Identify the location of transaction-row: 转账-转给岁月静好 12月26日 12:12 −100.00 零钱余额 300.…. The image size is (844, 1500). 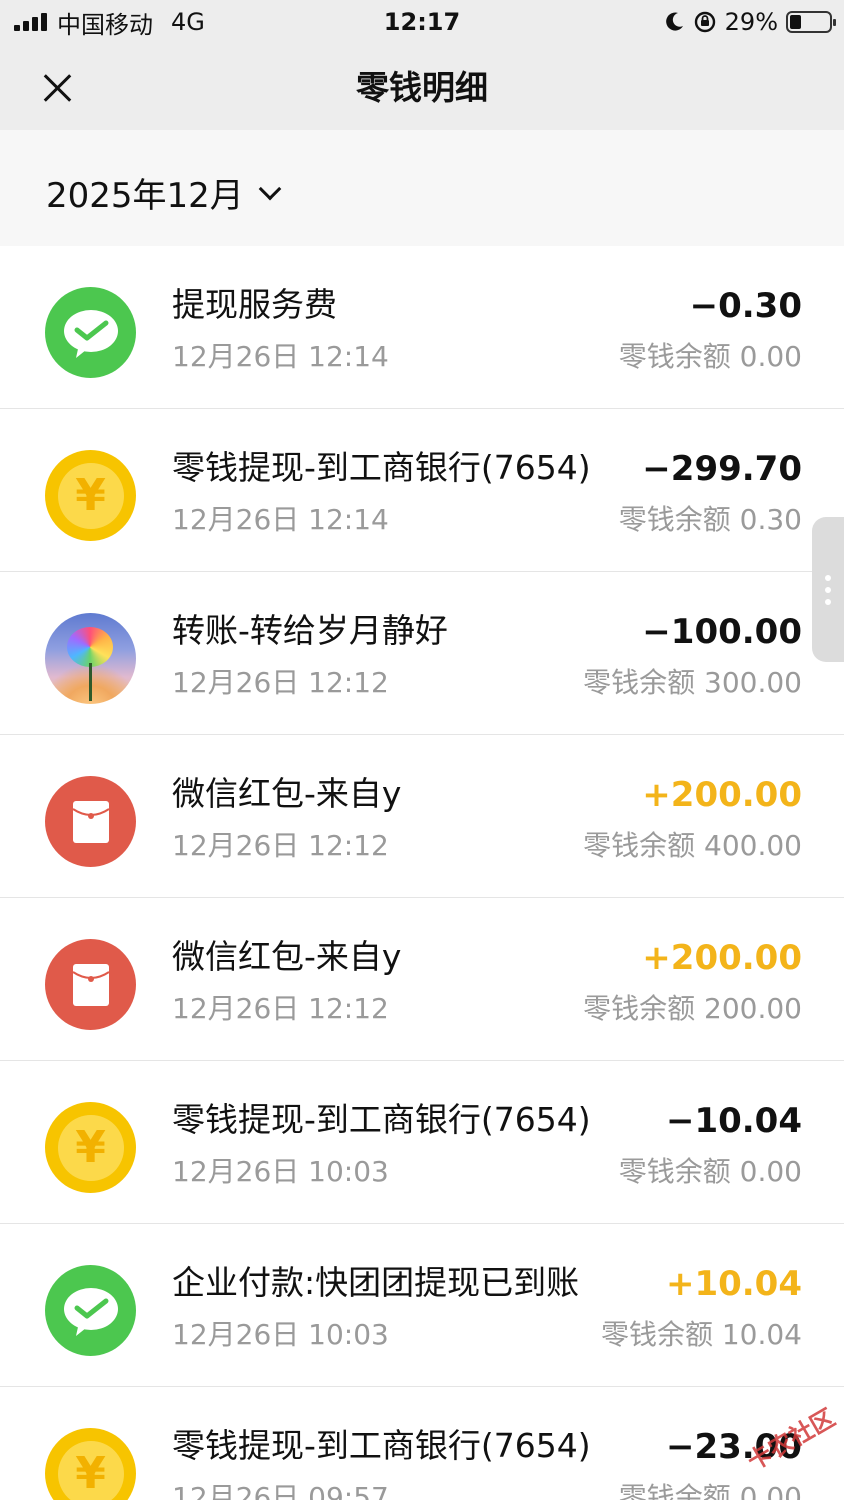
(422, 653).